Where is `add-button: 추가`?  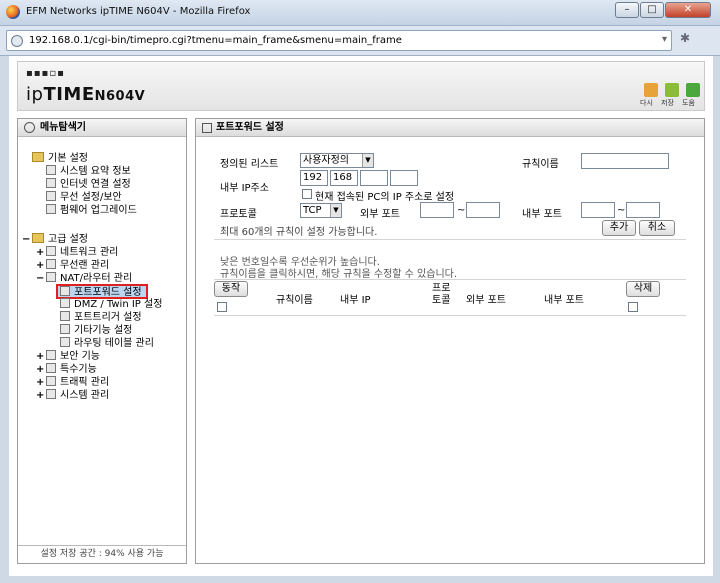
add-button: 추가 is located at coordinates (619, 228).